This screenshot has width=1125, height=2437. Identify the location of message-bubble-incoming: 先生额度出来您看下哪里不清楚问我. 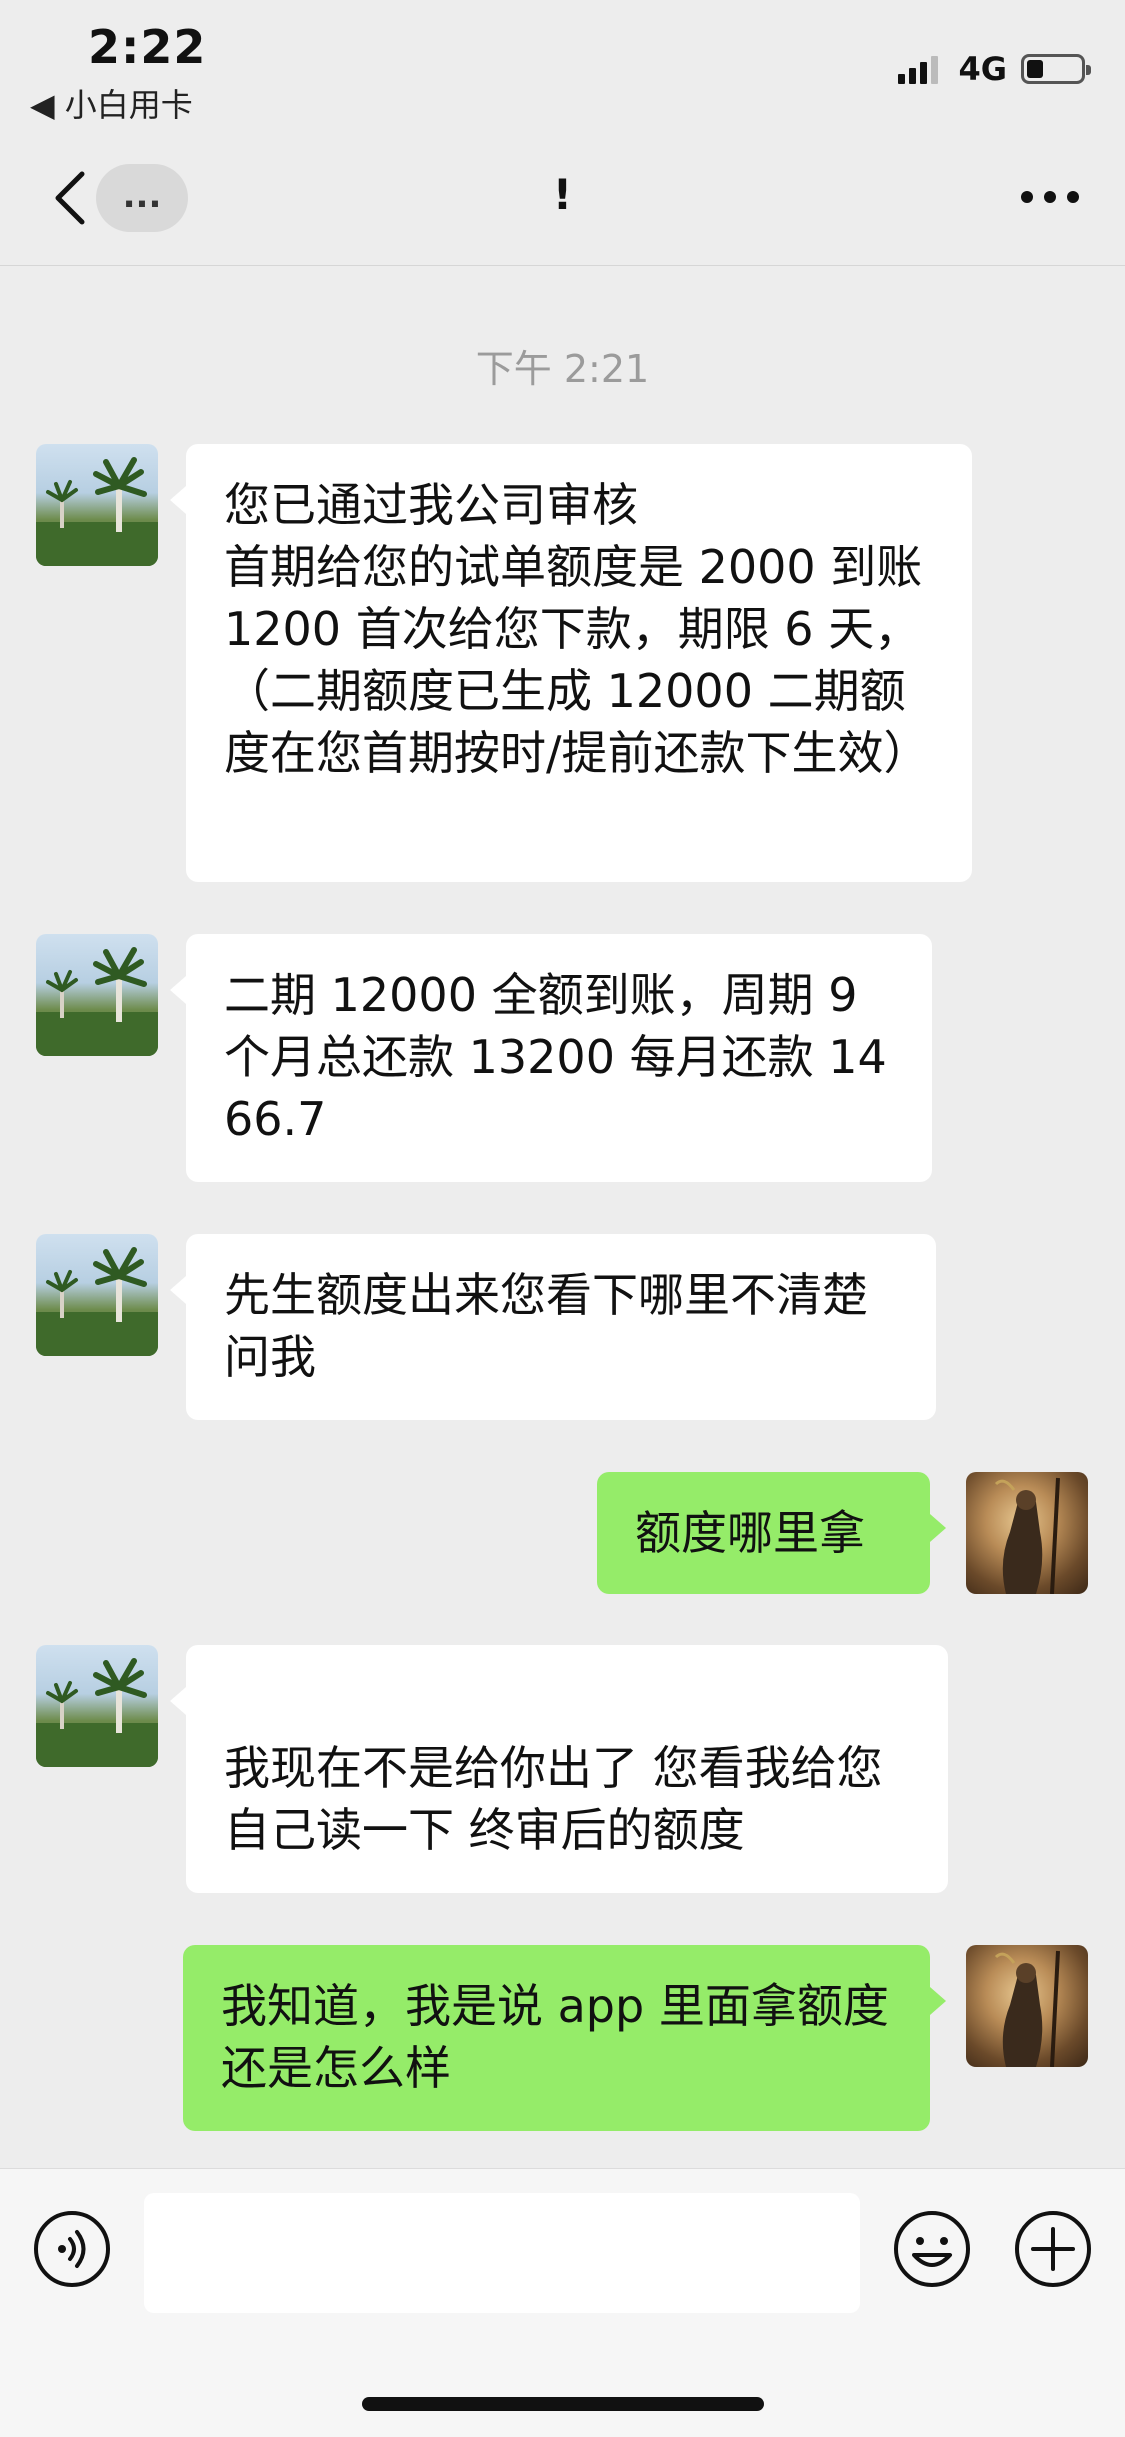
(553, 1327).